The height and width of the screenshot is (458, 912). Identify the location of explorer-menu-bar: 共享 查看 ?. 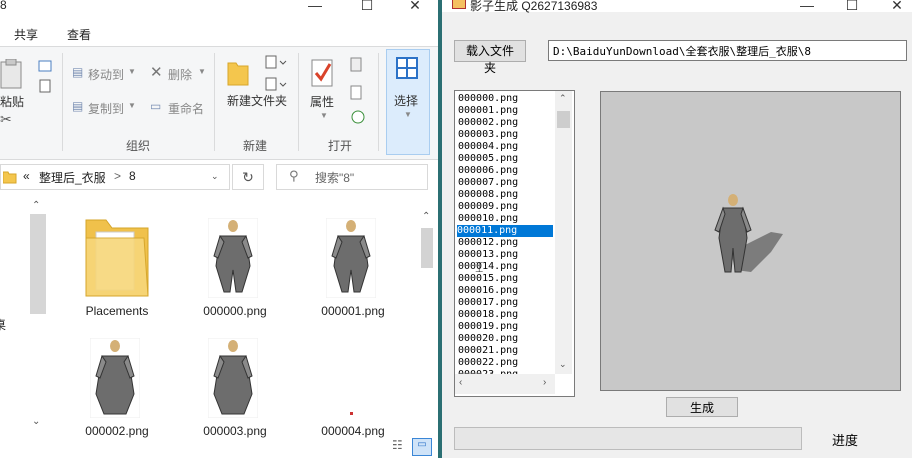
(219, 42).